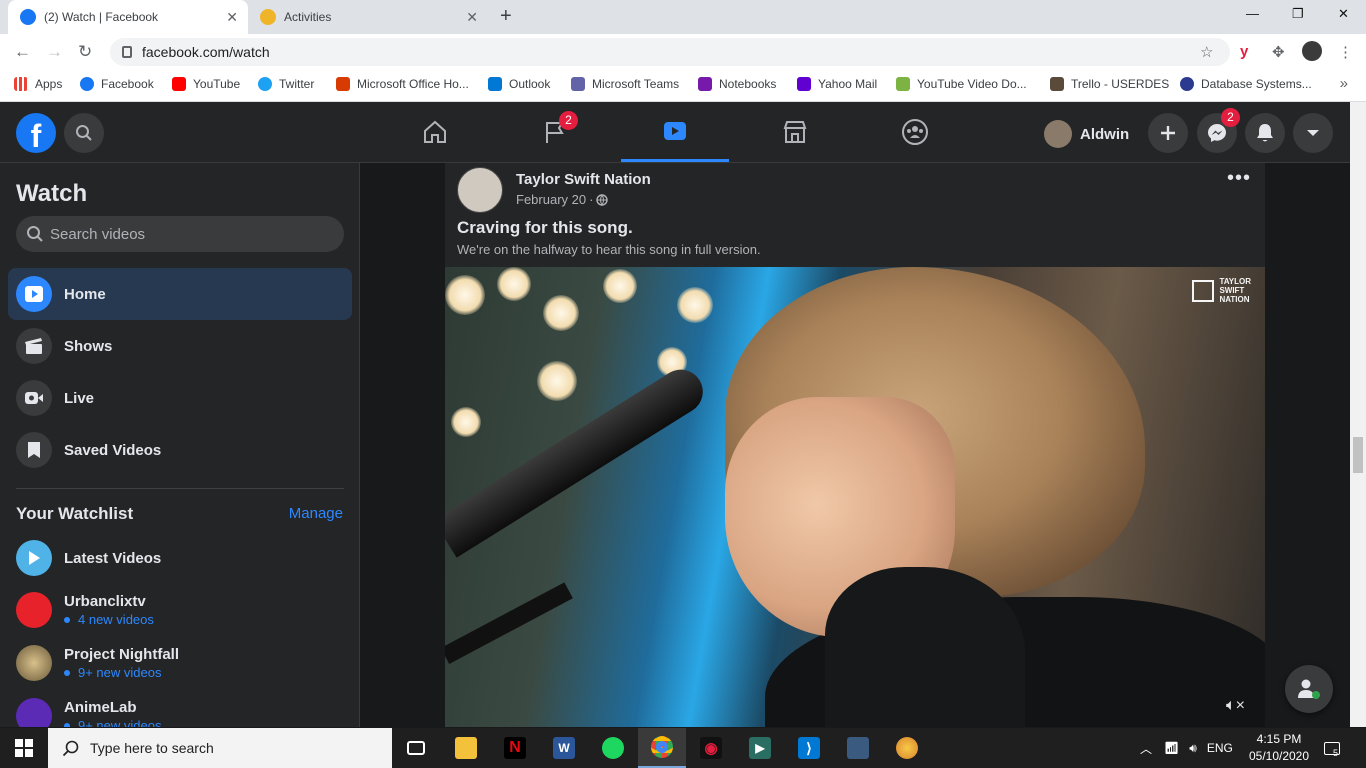 The width and height of the screenshot is (1366, 768). Describe the element at coordinates (180, 346) in the screenshot. I see `sidebar-item-shows: Shows` at that location.